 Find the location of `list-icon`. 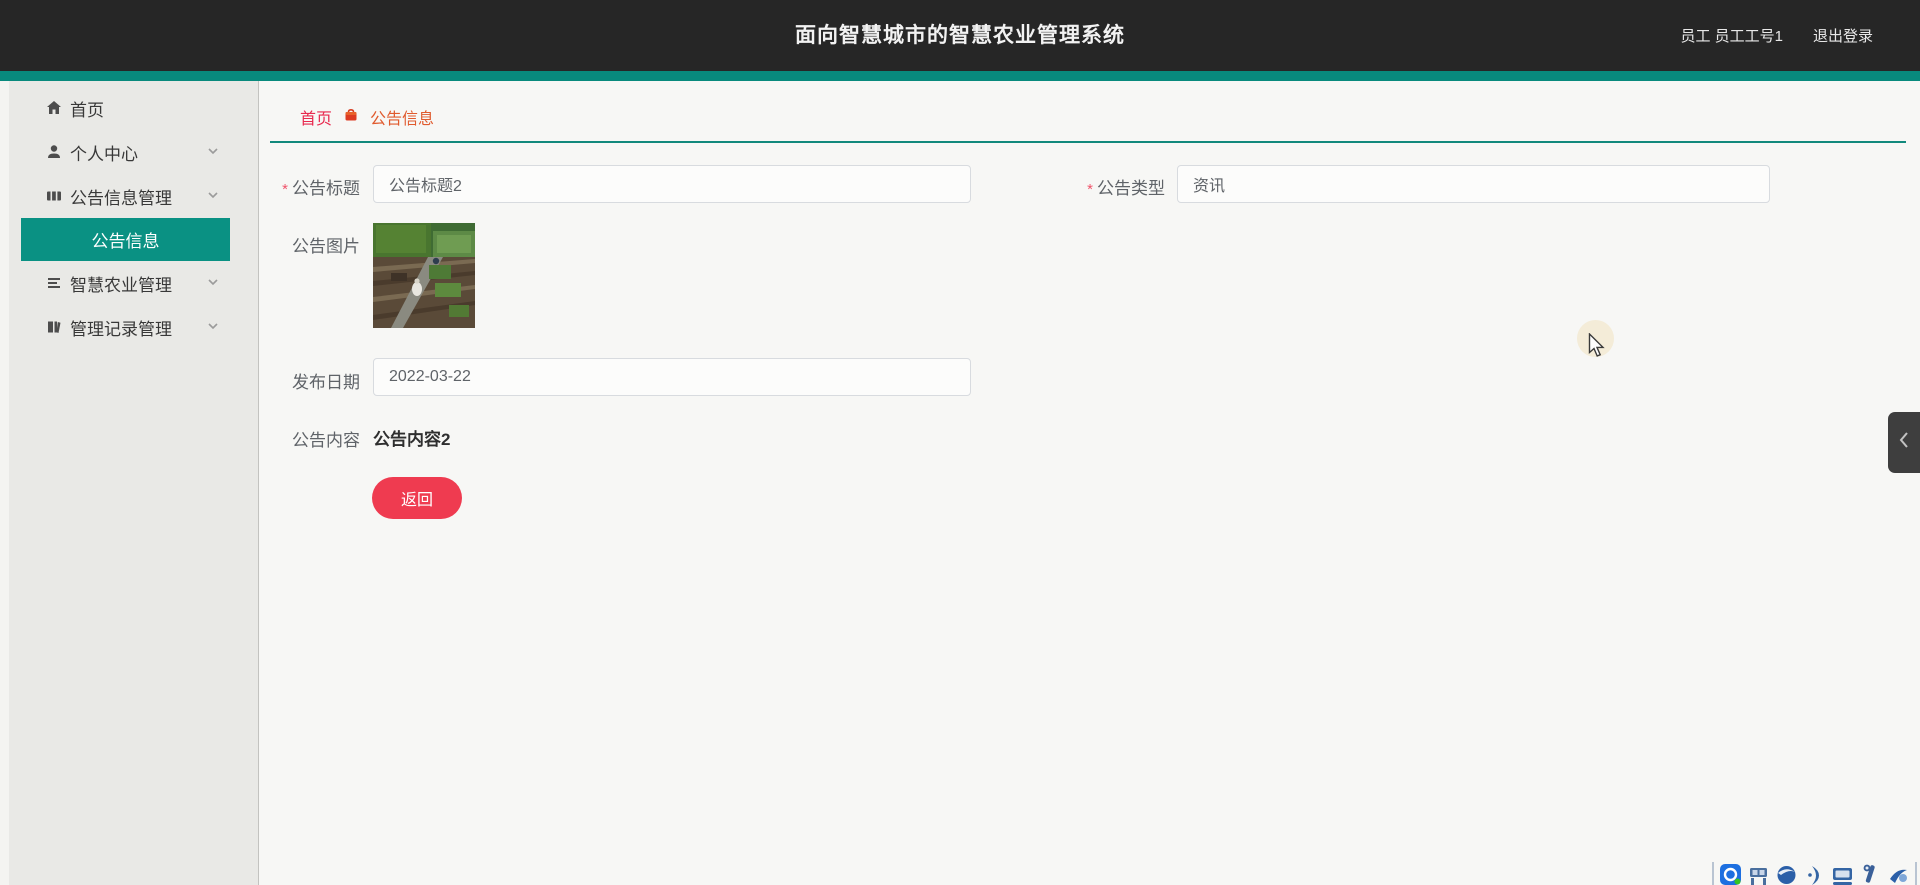

list-icon is located at coordinates (54, 283).